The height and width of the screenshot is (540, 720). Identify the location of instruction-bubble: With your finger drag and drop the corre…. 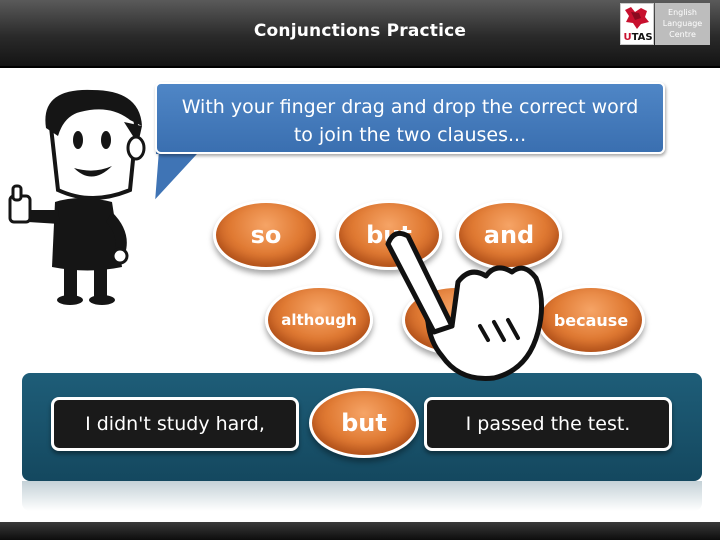
(410, 118).